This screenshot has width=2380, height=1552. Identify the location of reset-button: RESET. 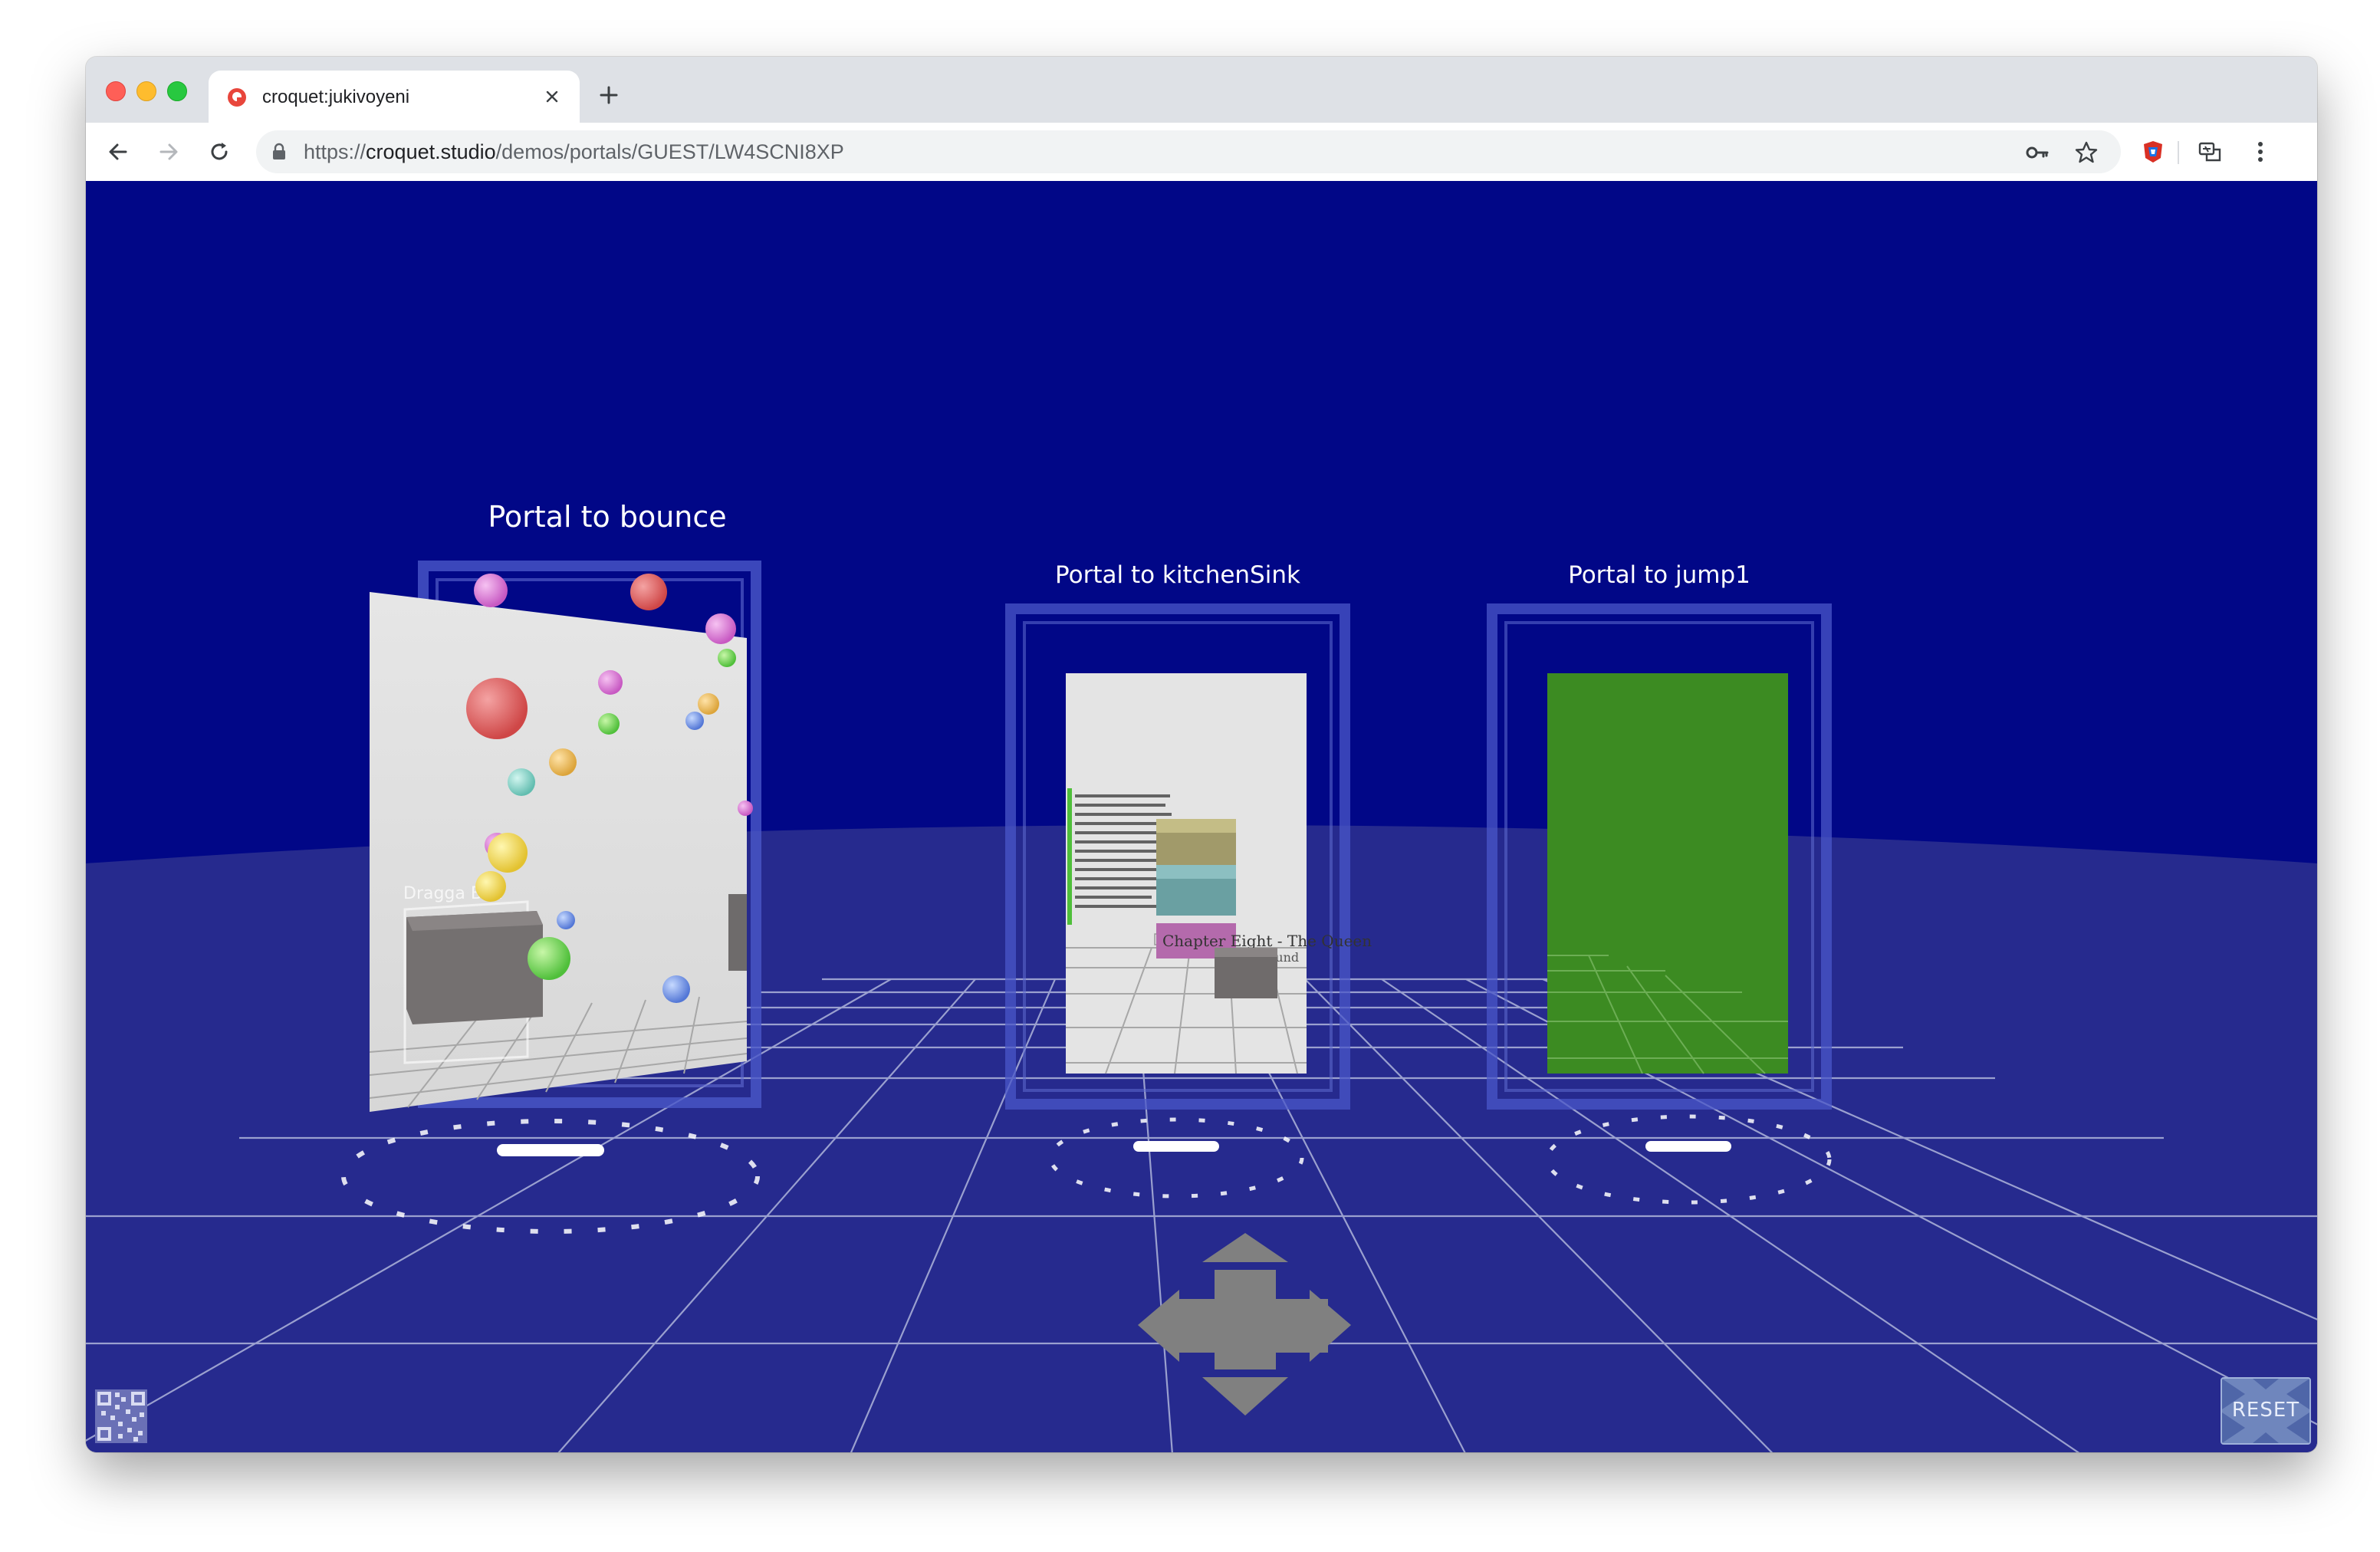
(2266, 1411).